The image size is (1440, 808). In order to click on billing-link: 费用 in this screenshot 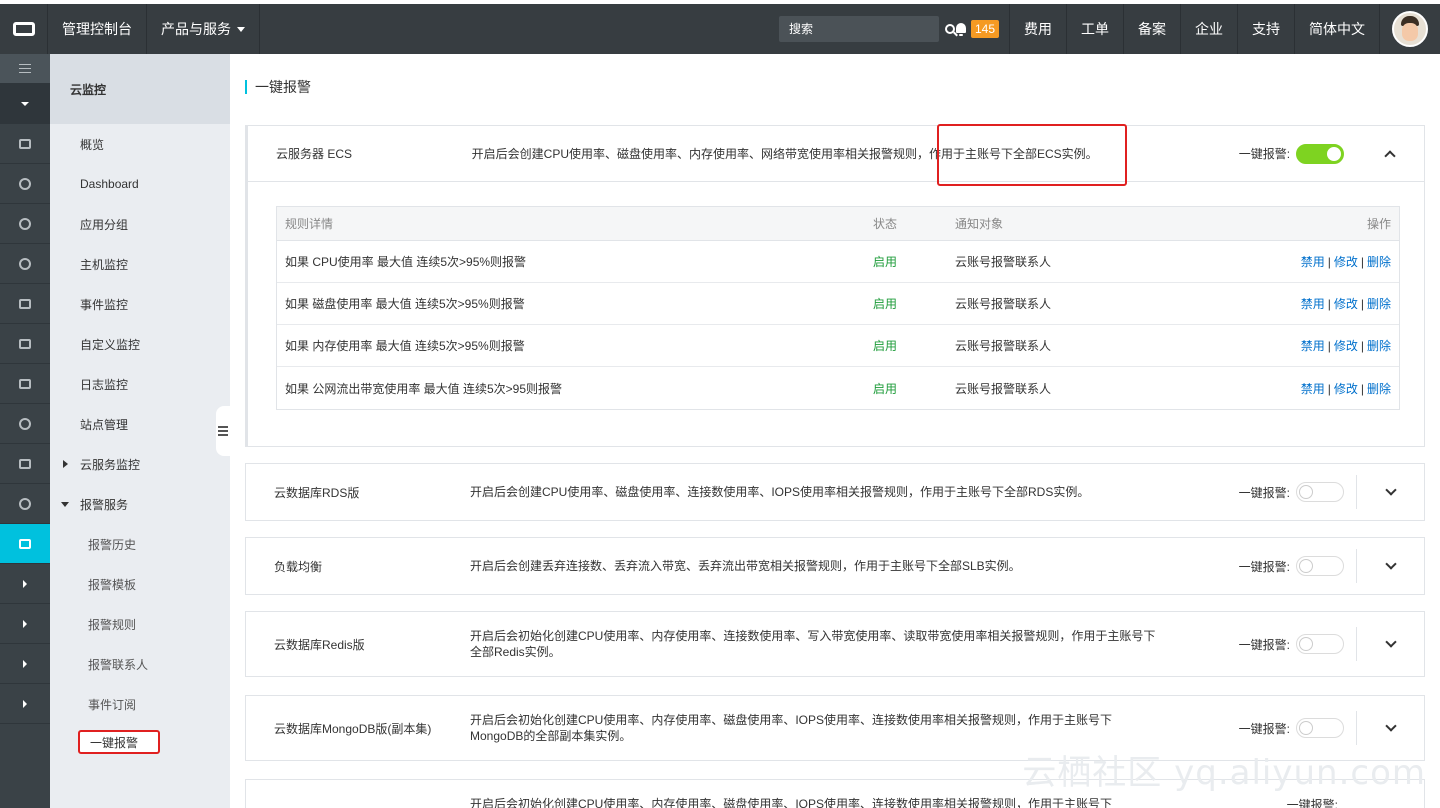, I will do `click(1038, 29)`.